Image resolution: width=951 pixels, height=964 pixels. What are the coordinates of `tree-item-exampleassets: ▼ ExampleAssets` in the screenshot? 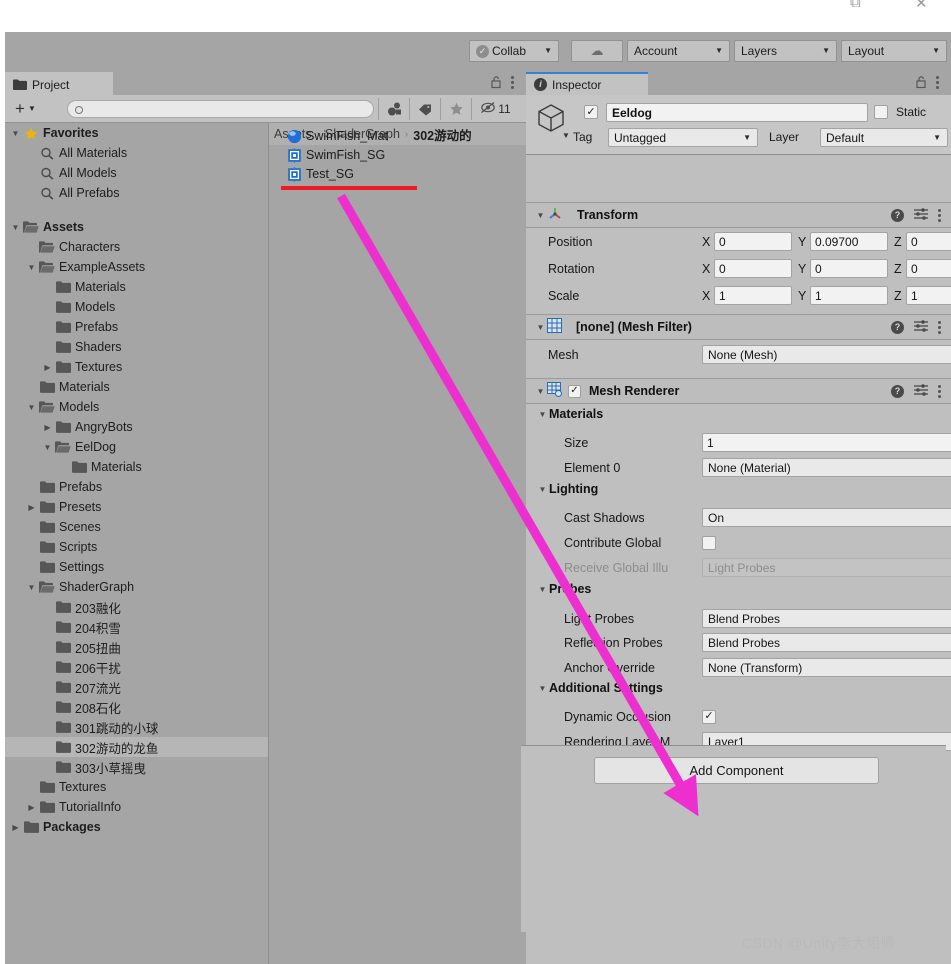 It's located at (136, 267).